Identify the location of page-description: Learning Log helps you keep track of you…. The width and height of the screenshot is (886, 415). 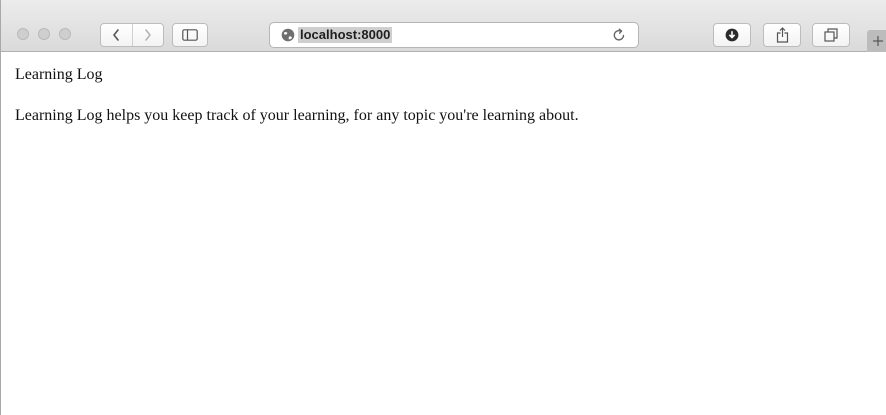
(297, 115).